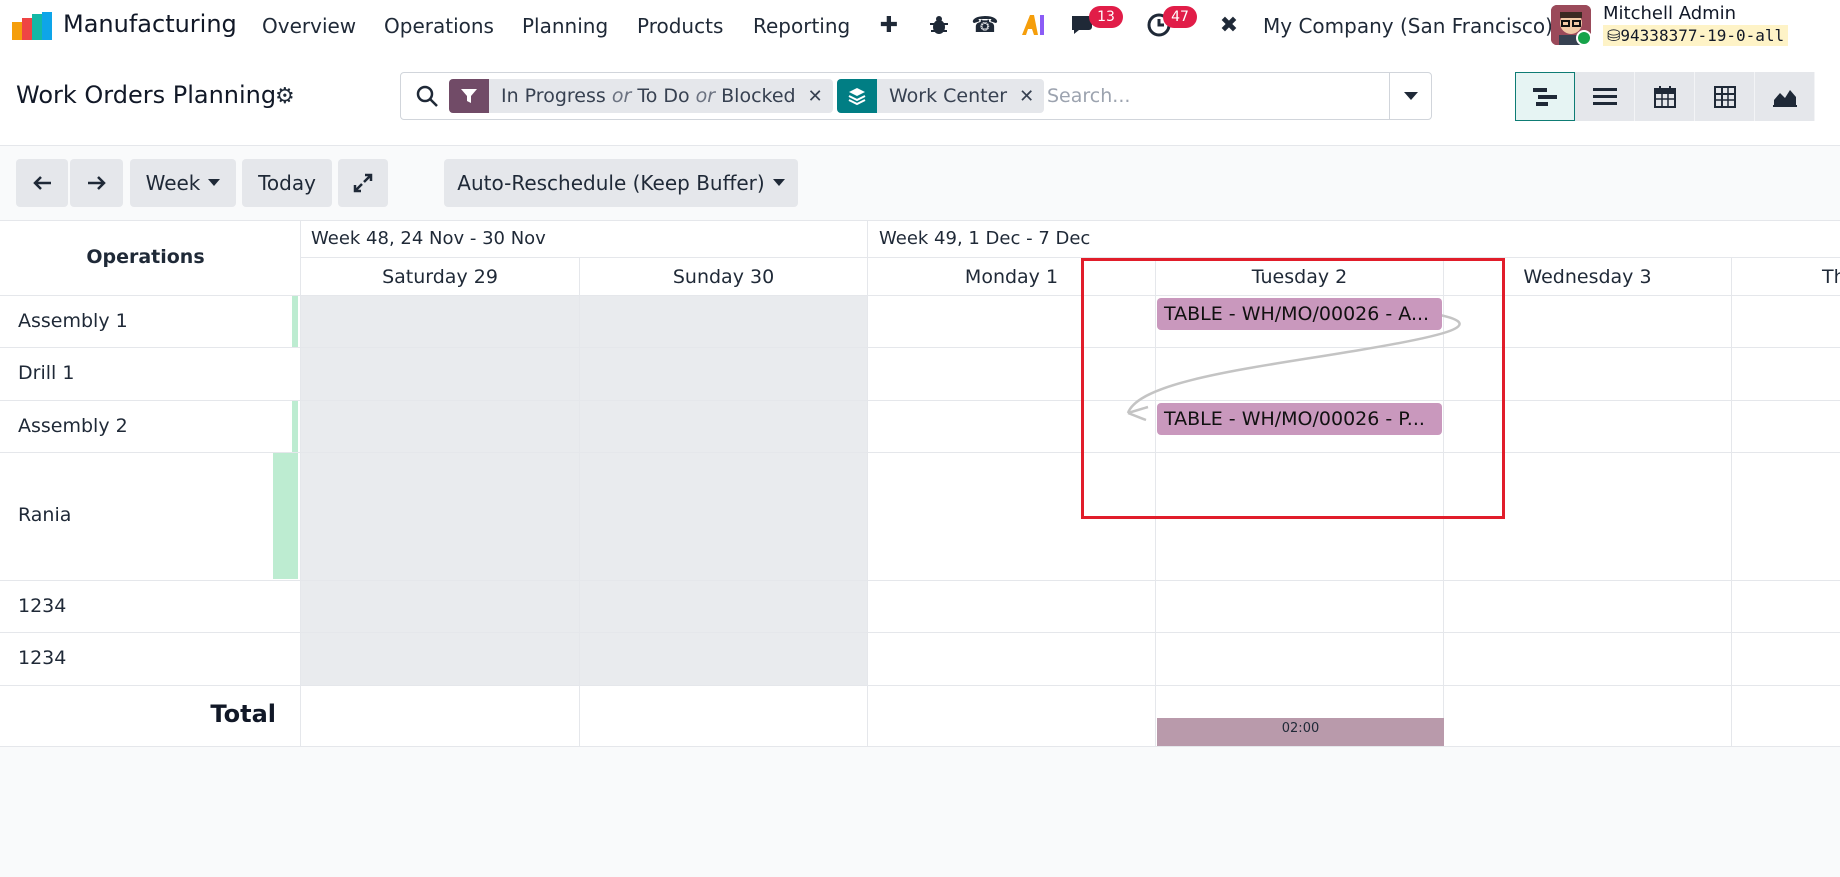  Describe the element at coordinates (611, 183) in the screenshot. I see `auto-reschedule-label: Auto-Reschedule (Keep Buffer)` at that location.